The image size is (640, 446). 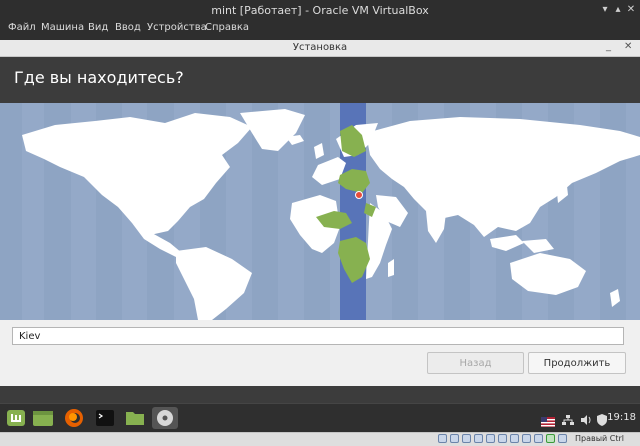 What do you see at coordinates (628, 46) in the screenshot?
I see `installer-close-icon: ✕` at bounding box center [628, 46].